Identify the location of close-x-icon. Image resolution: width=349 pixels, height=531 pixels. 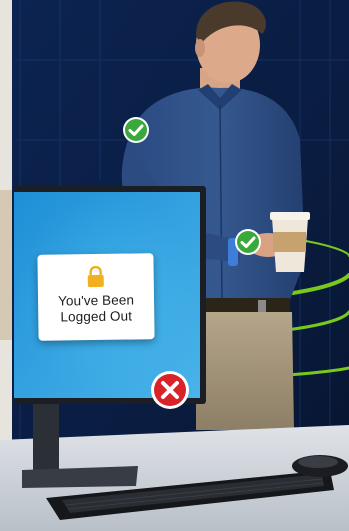
(170, 390).